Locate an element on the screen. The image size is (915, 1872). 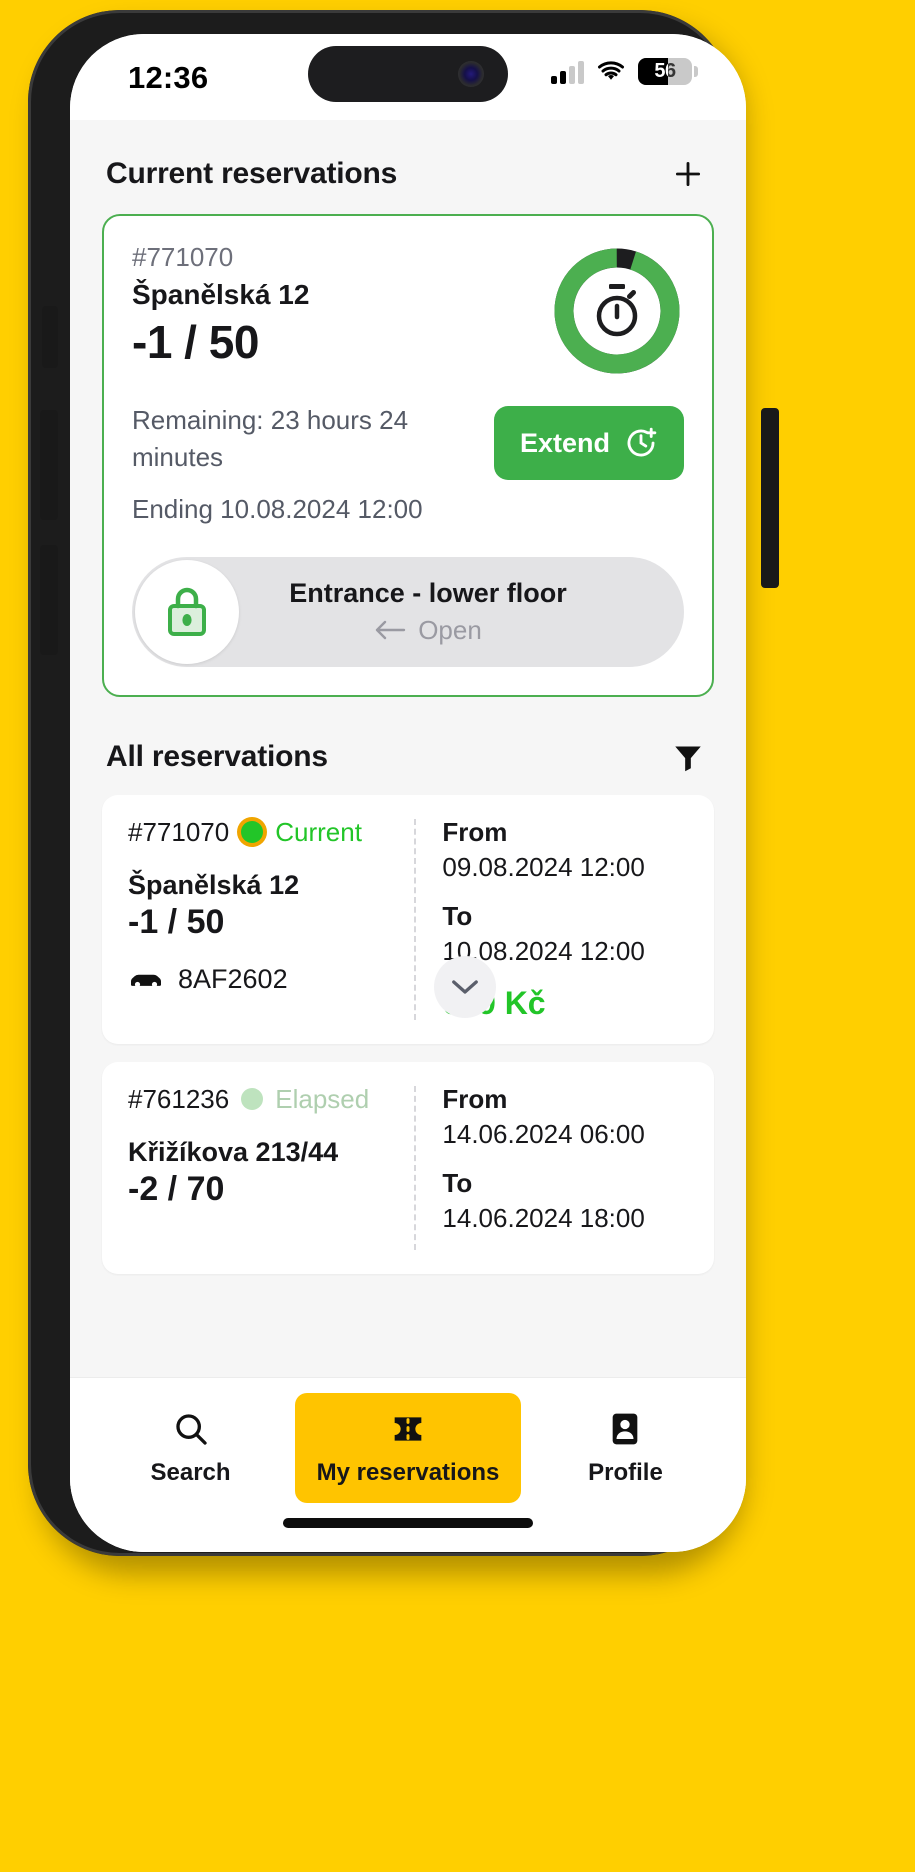
add-reservation-button is located at coordinates (688, 174).